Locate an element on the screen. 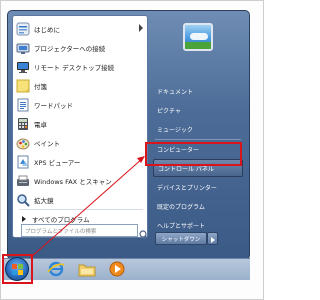  program-item-getting-started: はじめに is located at coordinates (81, 28).